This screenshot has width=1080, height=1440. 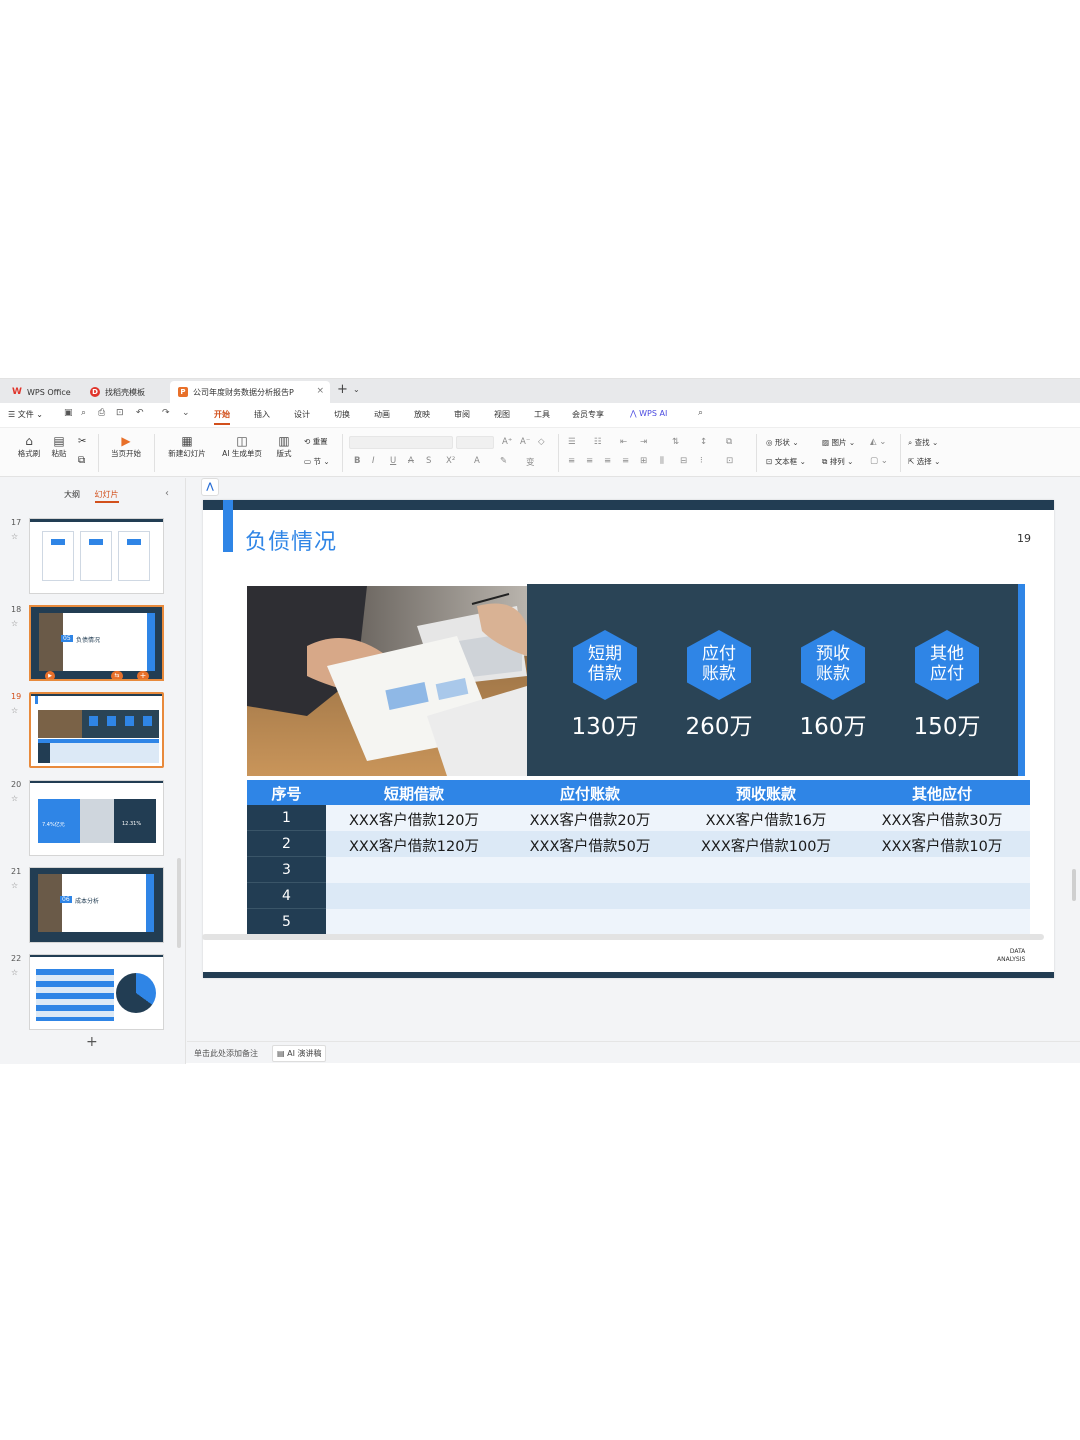 What do you see at coordinates (302, 414) in the screenshot?
I see `menu-design: 设计` at bounding box center [302, 414].